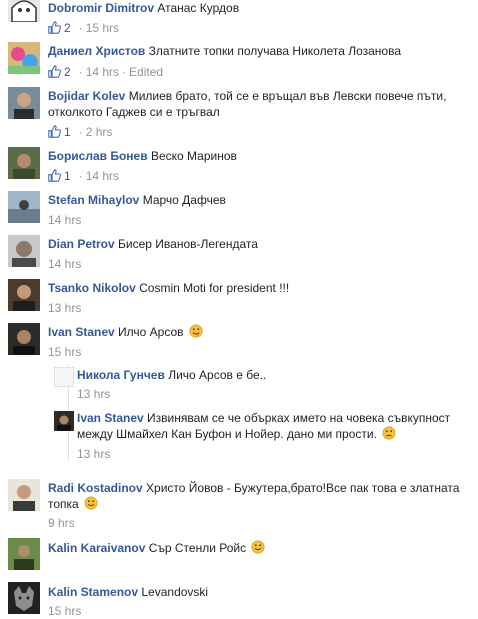 Image resolution: width=478 pixels, height=619 pixels. What do you see at coordinates (83, 177) in the screenshot?
I see `comment-meta: 1 · 14 hrs` at bounding box center [83, 177].